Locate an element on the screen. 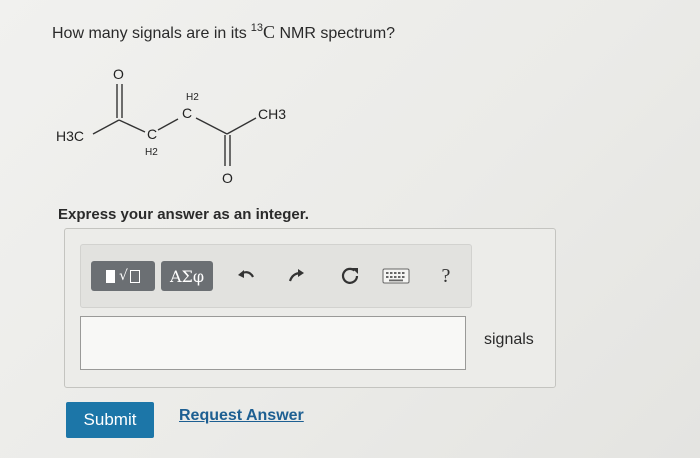 The width and height of the screenshot is (700, 458). templates-button: √ is located at coordinates (123, 276).